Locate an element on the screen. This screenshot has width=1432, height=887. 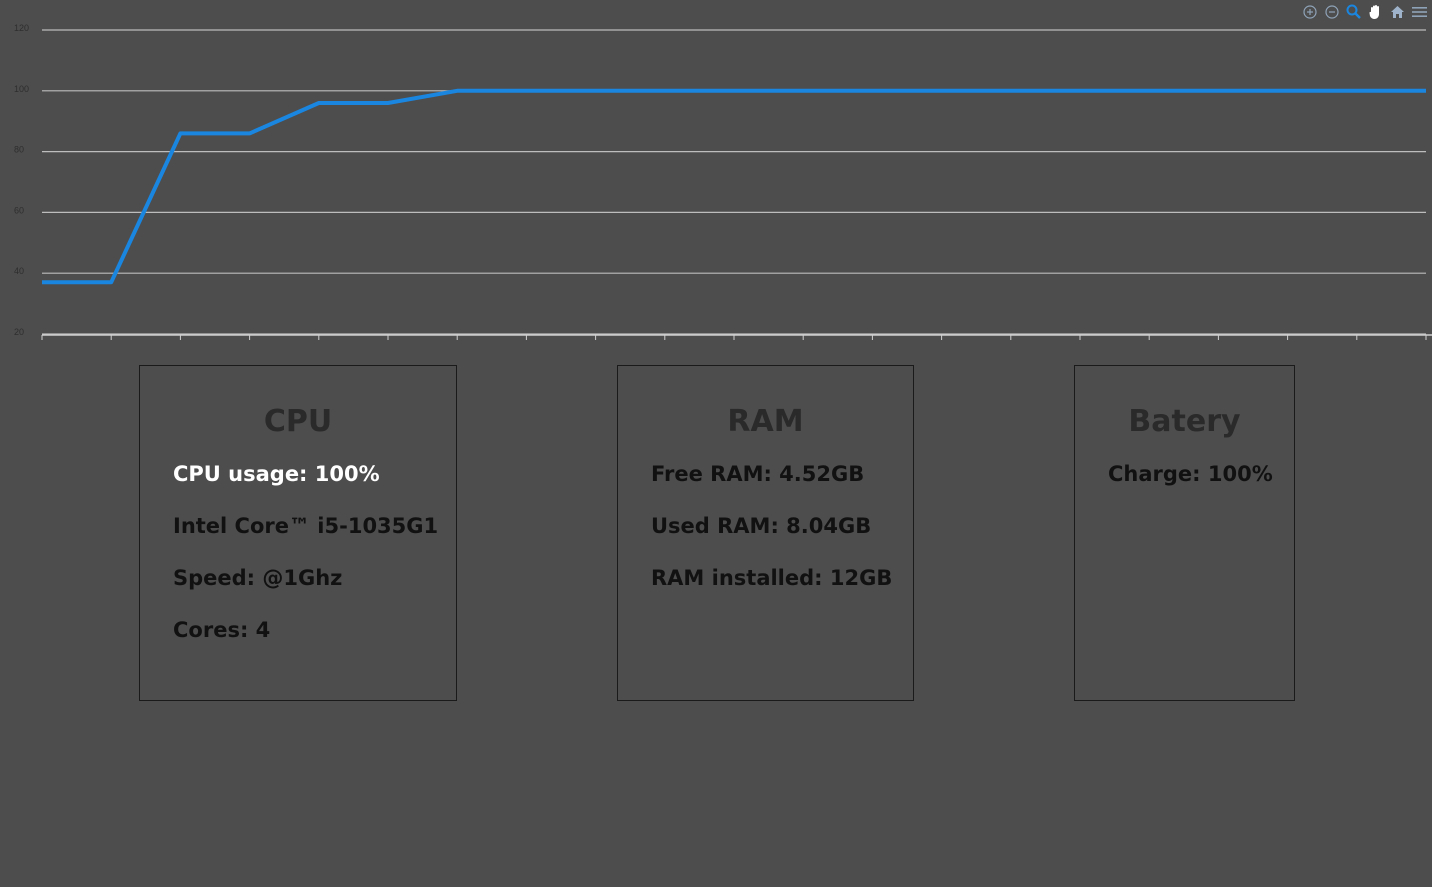
menu-icon is located at coordinates (1419, 11).